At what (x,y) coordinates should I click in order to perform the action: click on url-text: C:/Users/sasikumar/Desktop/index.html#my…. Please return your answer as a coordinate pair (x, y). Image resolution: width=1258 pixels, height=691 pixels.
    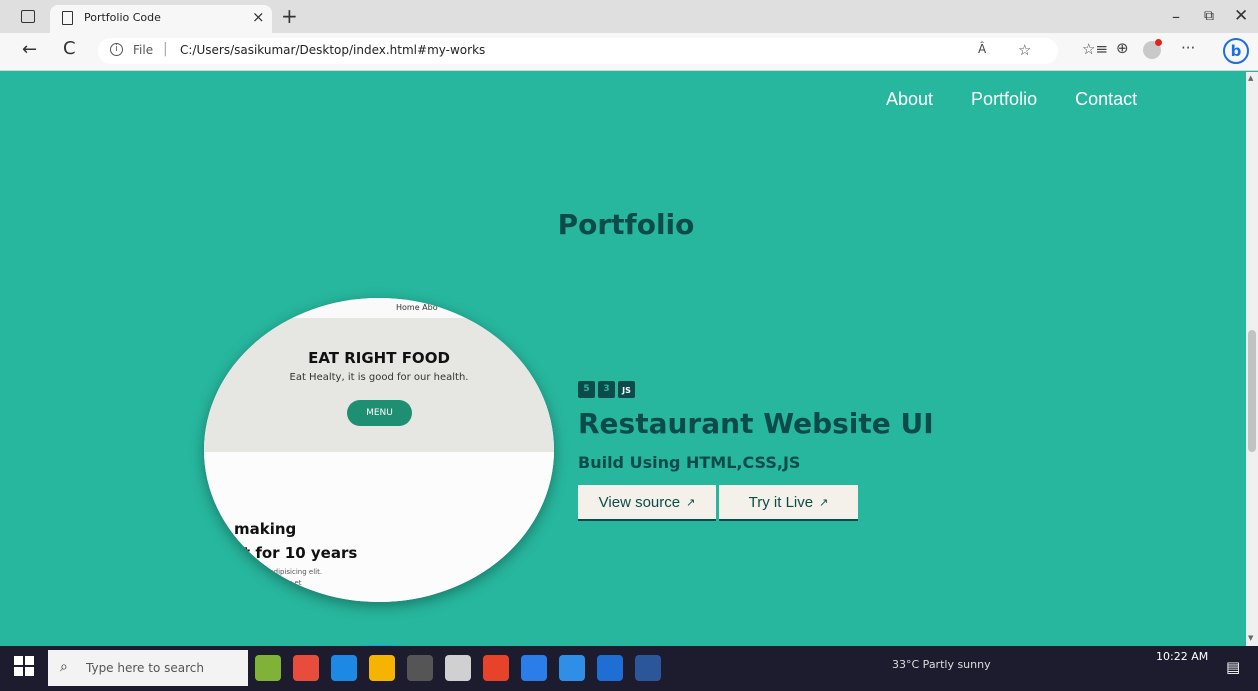
    Looking at the image, I should click on (332, 50).